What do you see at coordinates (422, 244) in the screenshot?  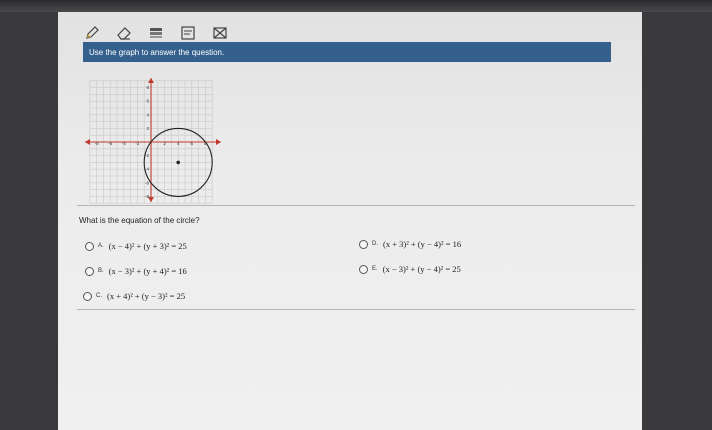 I see `choice-equation: (x + 3)² + (y − 4)² = 16` at bounding box center [422, 244].